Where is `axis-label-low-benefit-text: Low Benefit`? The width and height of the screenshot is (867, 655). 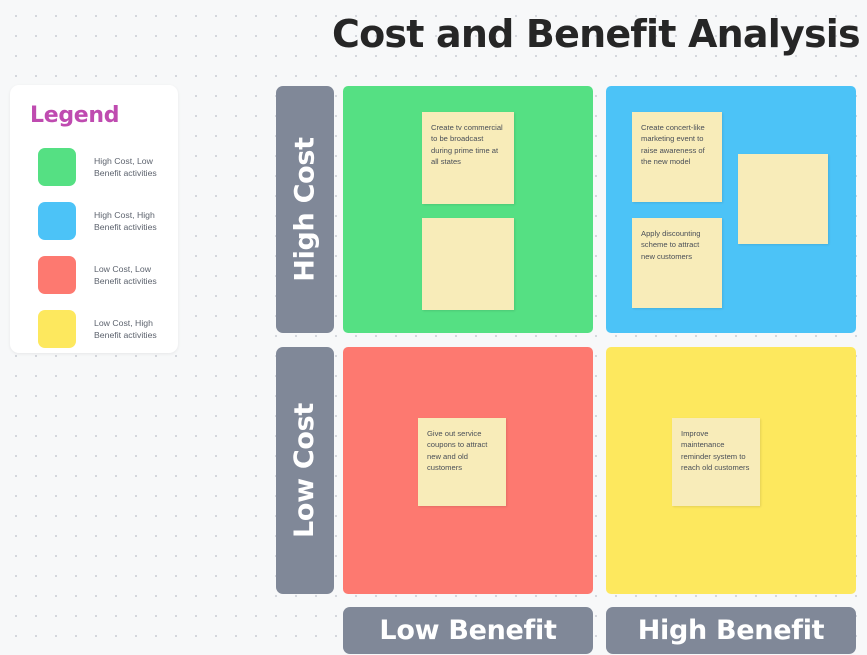
axis-label-low-benefit-text: Low Benefit is located at coordinates (468, 630).